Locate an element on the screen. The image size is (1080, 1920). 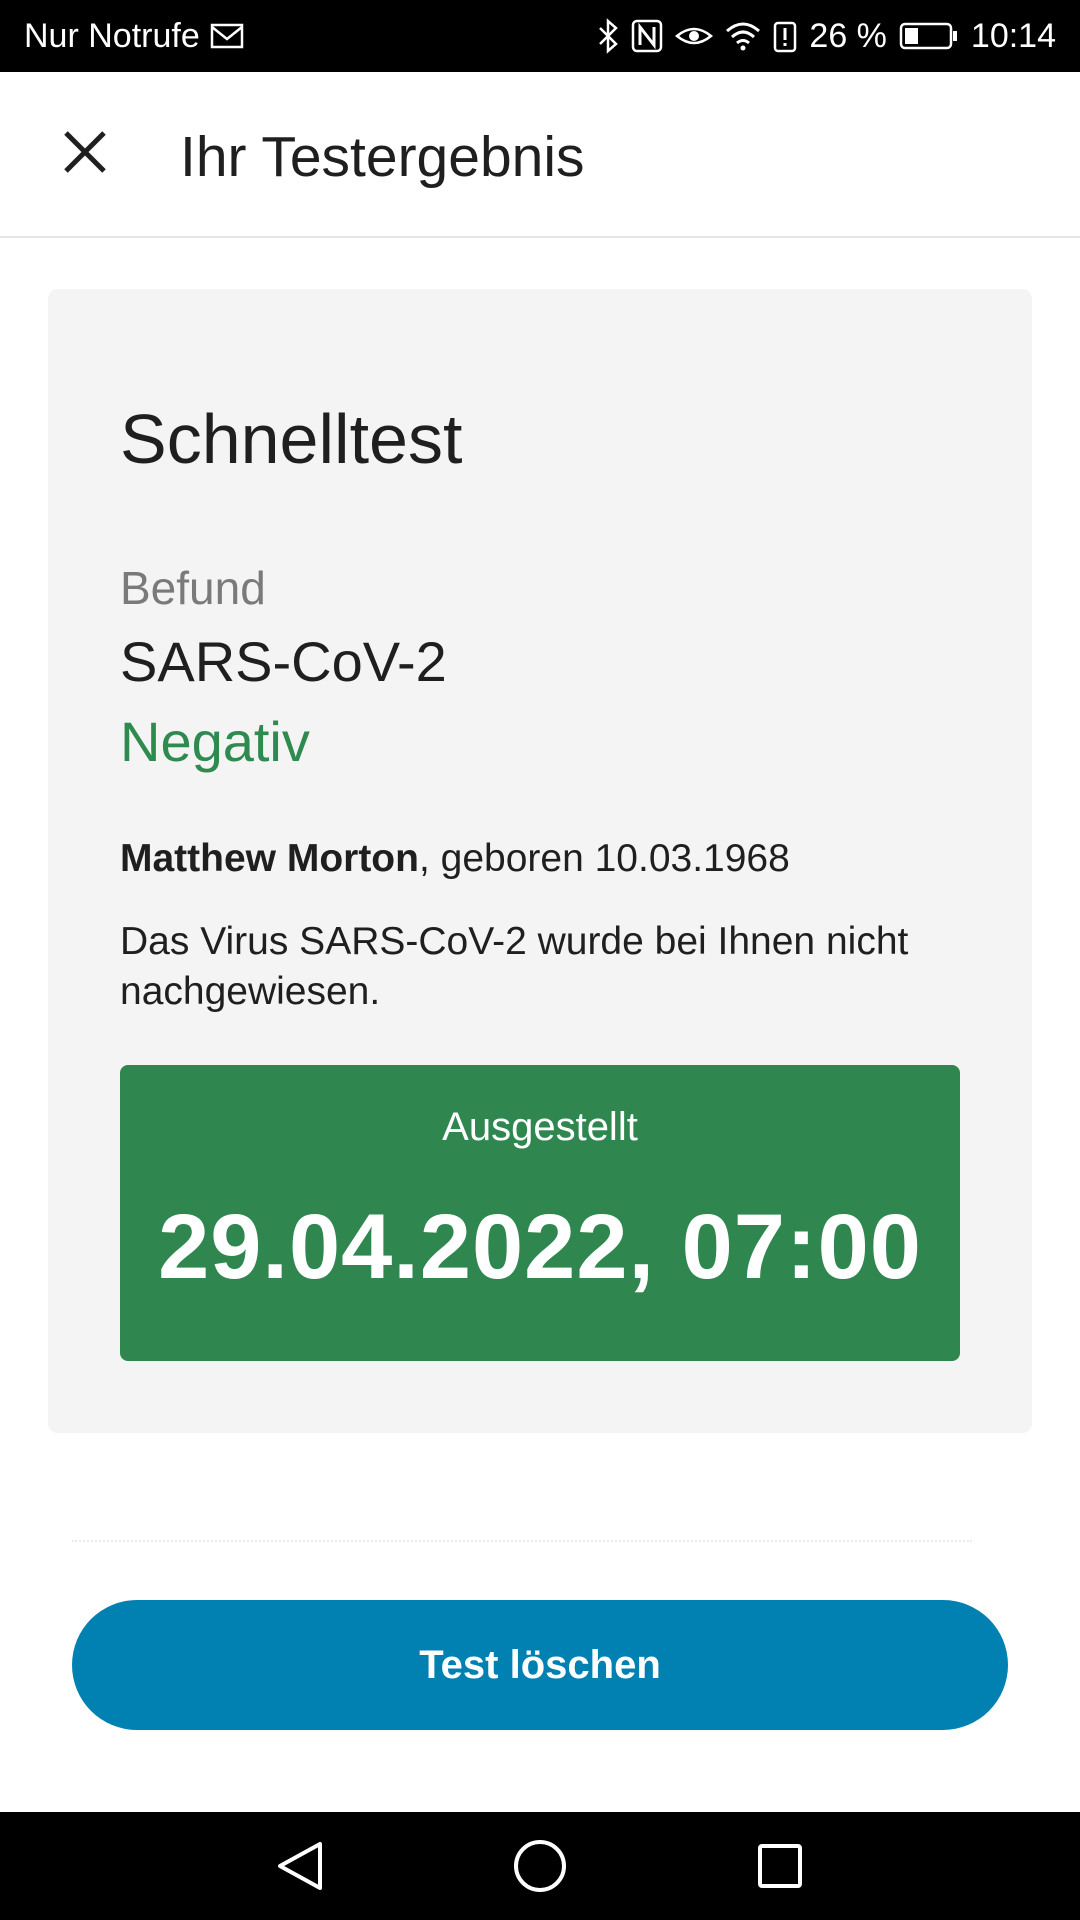
clock: 10:14 is located at coordinates (1013, 35).